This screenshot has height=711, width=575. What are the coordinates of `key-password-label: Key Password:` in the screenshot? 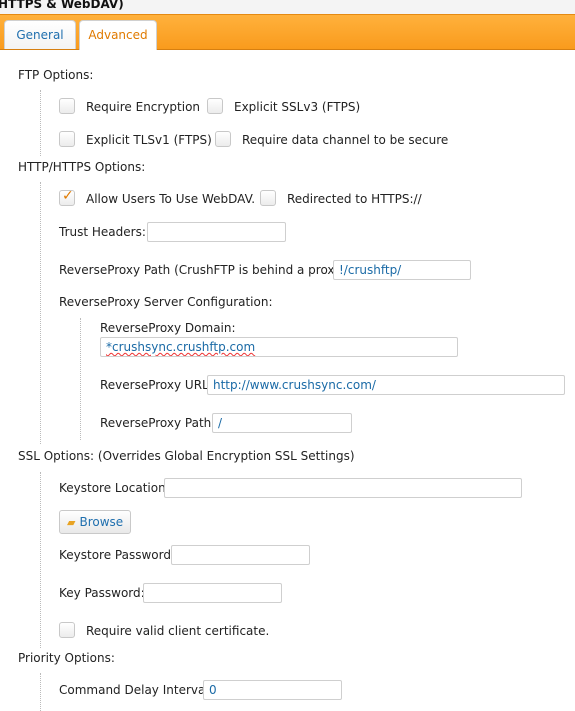 It's located at (102, 593).